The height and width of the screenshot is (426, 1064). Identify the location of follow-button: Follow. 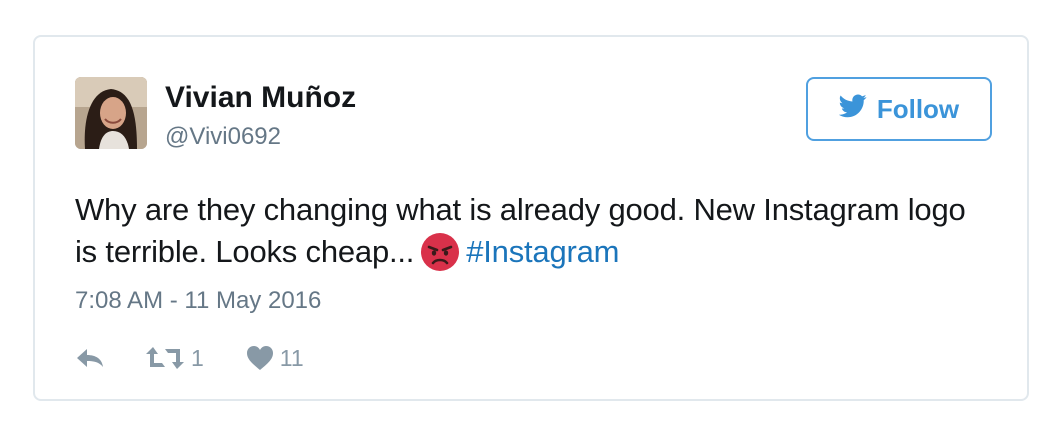
(899, 109).